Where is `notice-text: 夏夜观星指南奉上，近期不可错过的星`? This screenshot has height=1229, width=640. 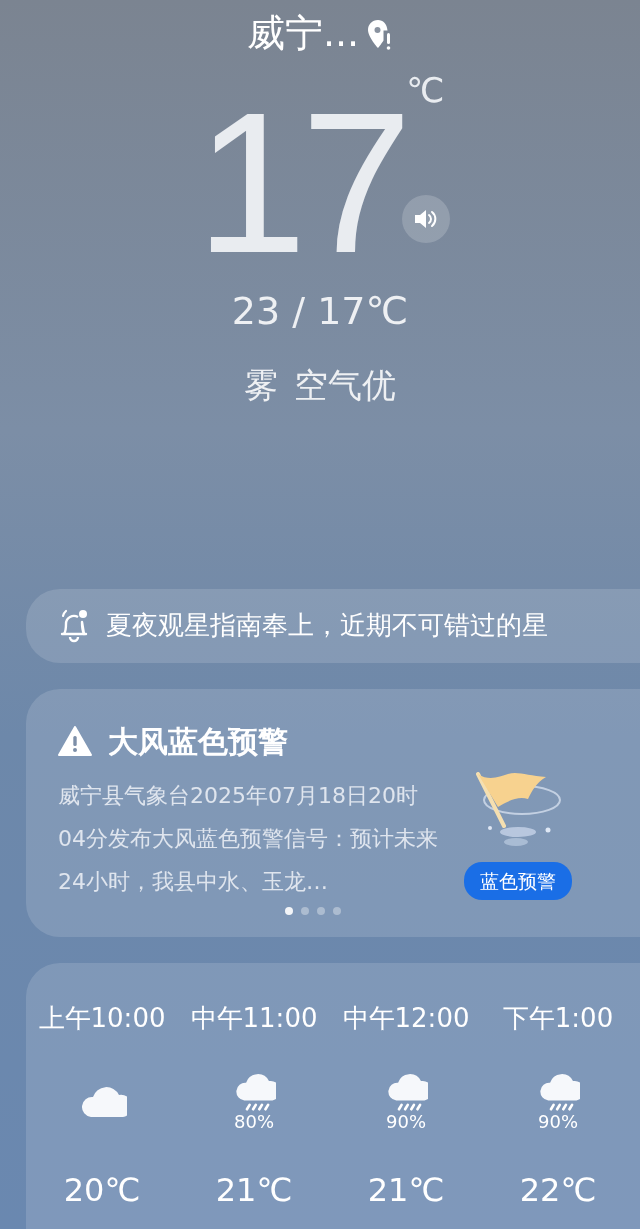
notice-text: 夏夜观星指南奉上，近期不可错过的星 is located at coordinates (327, 625).